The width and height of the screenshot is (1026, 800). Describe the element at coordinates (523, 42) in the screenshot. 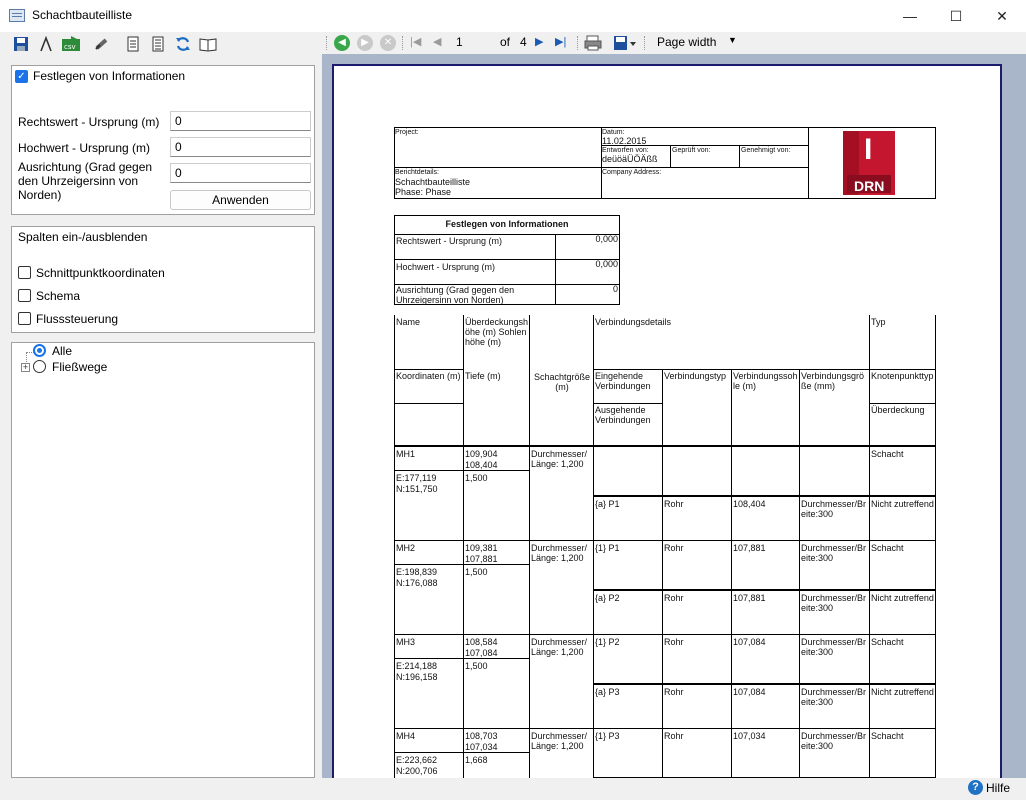

I see `total-pages: 4` at that location.